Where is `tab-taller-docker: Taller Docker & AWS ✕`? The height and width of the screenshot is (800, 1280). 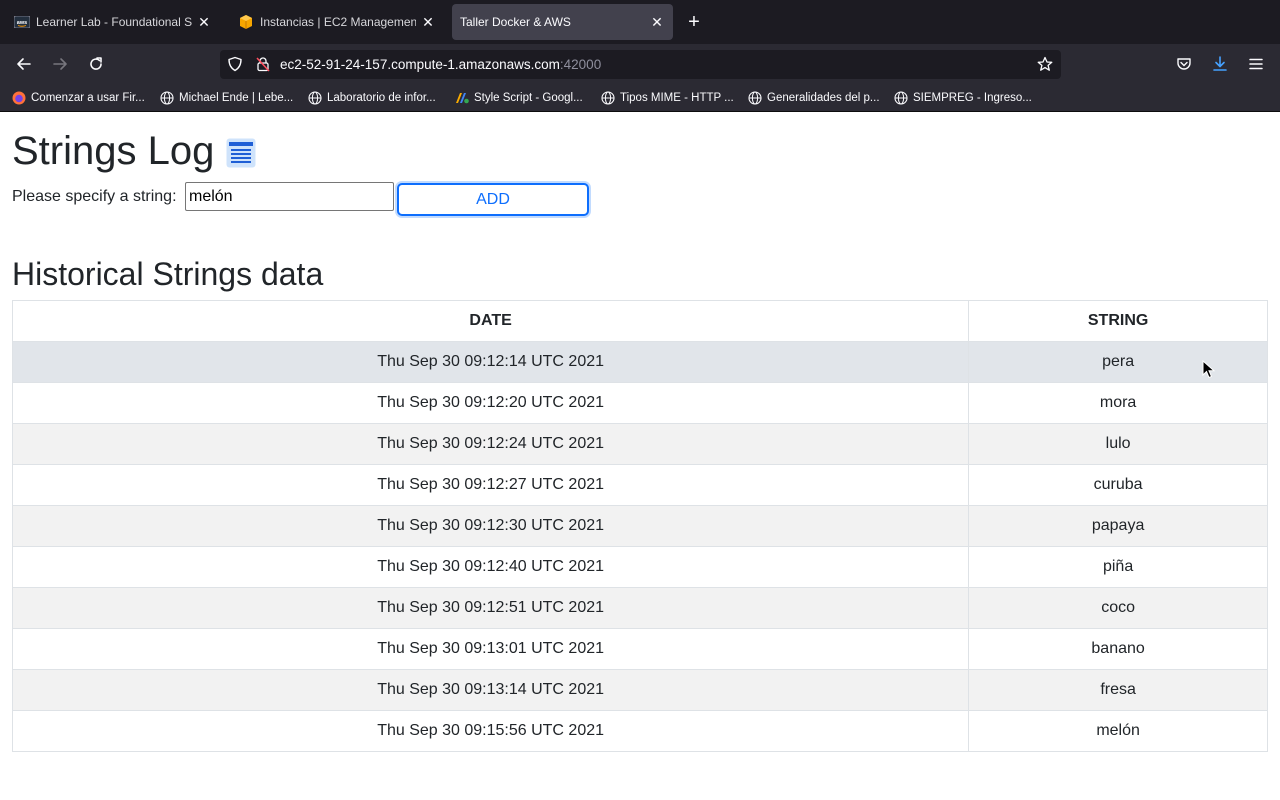
tab-taller-docker: Taller Docker & AWS ✕ is located at coordinates (562, 22).